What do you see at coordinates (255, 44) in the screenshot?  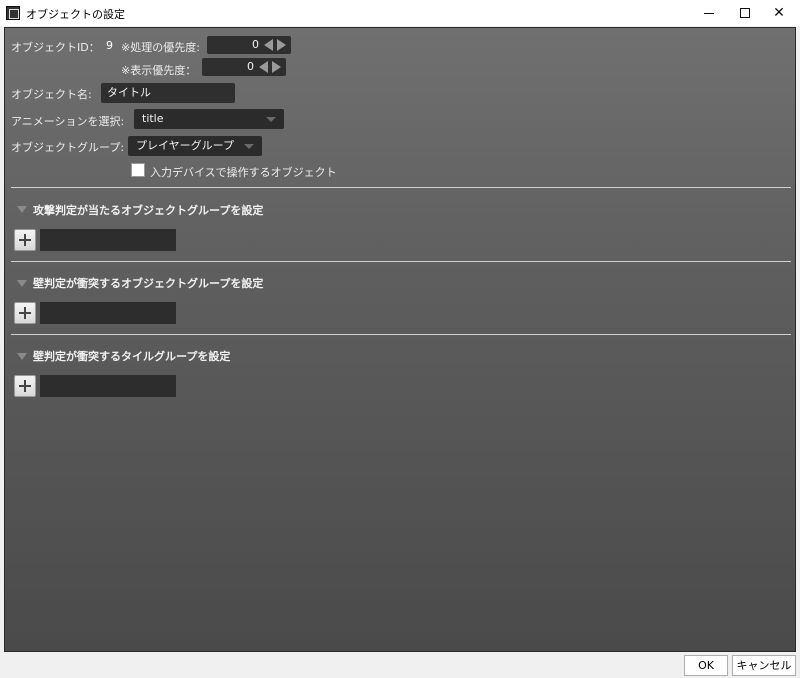 I see `process-priority-value: 0` at bounding box center [255, 44].